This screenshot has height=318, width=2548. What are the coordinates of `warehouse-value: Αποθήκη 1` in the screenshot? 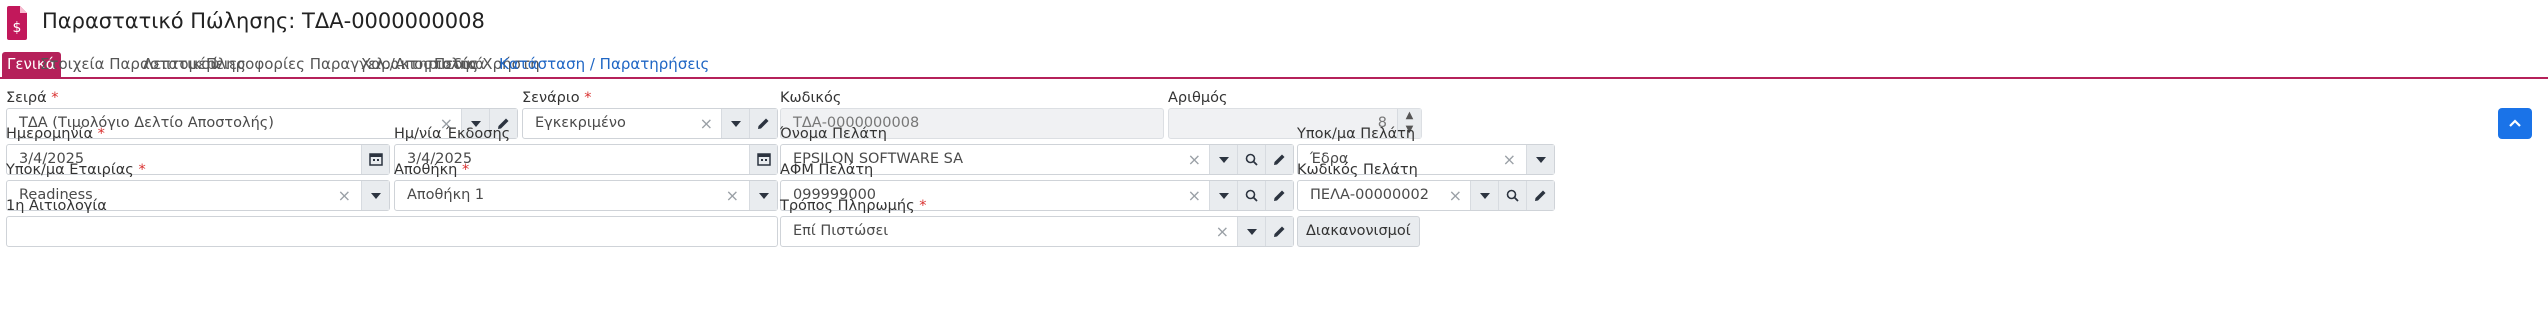 It's located at (446, 195).